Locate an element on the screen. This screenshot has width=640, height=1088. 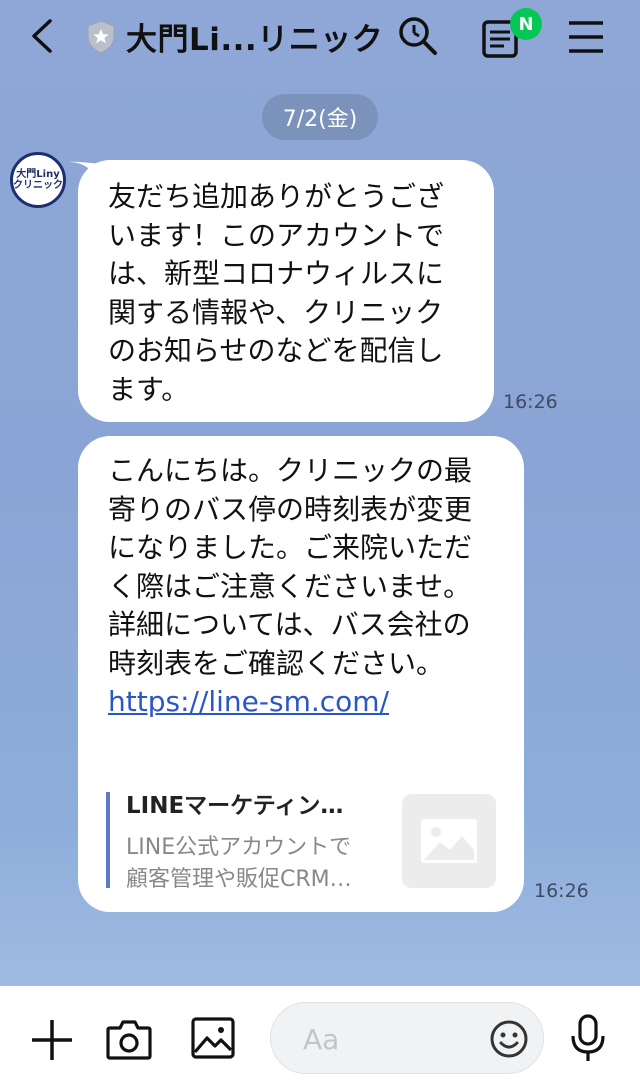
chat-title: 大門Li...リニック is located at coordinates (254, 36).